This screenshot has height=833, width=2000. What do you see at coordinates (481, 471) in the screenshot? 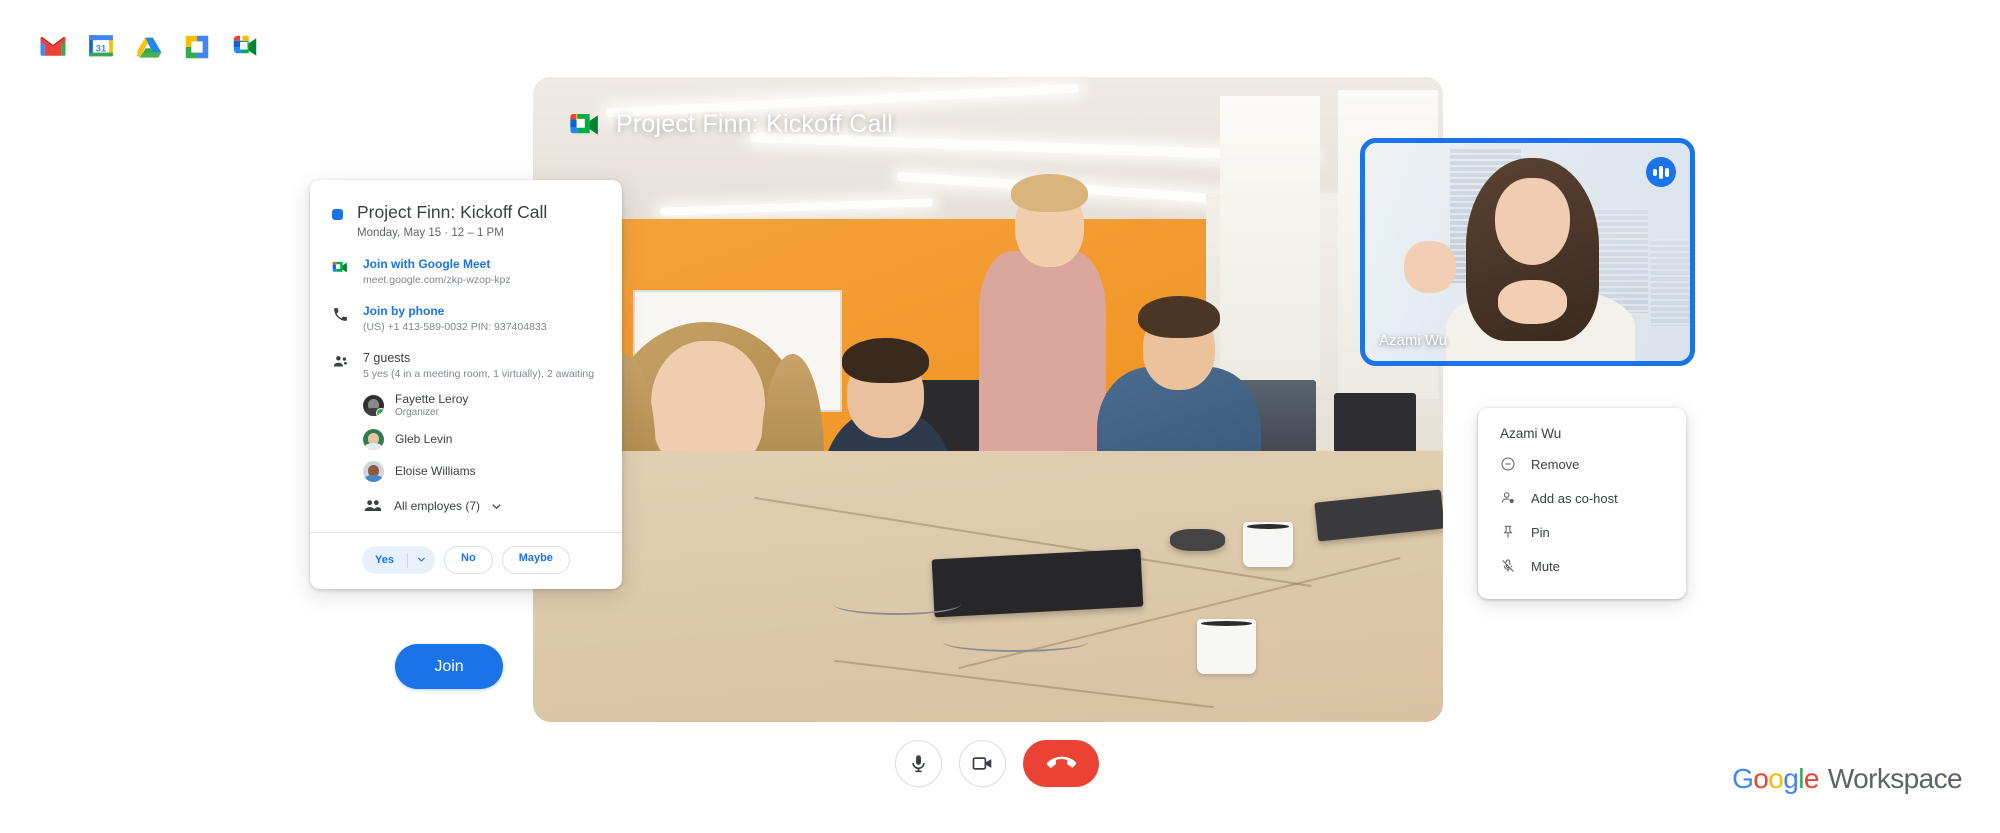
I see `list-item: Eloise Williams` at bounding box center [481, 471].